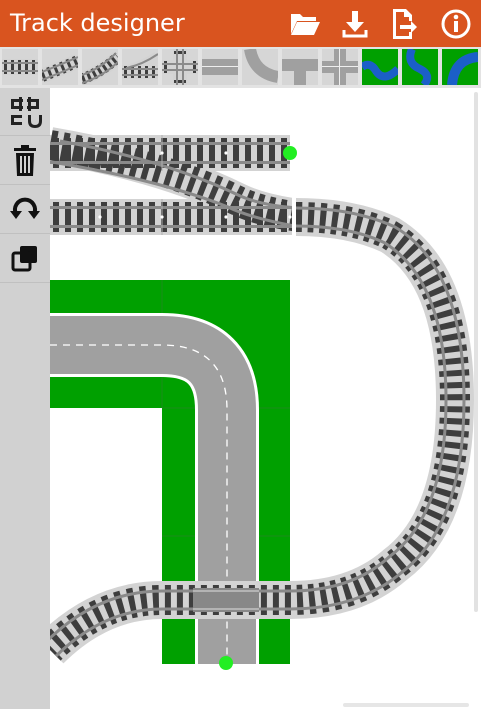 Image resolution: width=481 pixels, height=709 pixels. I want to click on palette-road-t-junction, so click(300, 67).